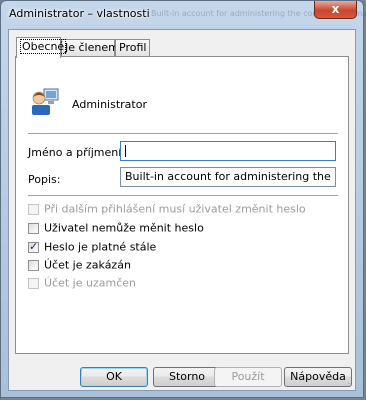 Image resolution: width=366 pixels, height=400 pixels. Describe the element at coordinates (79, 13) in the screenshot. I see `window-title: Administrator – vlastnosti` at that location.